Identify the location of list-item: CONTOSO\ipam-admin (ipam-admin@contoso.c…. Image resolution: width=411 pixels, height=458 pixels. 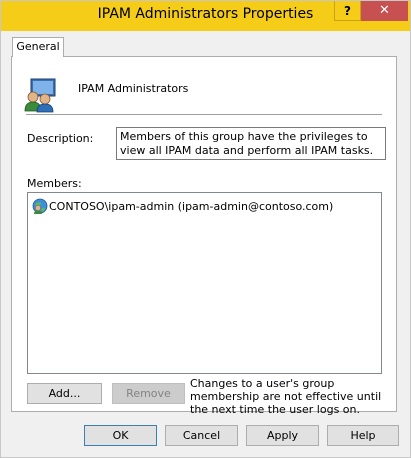
(182, 206).